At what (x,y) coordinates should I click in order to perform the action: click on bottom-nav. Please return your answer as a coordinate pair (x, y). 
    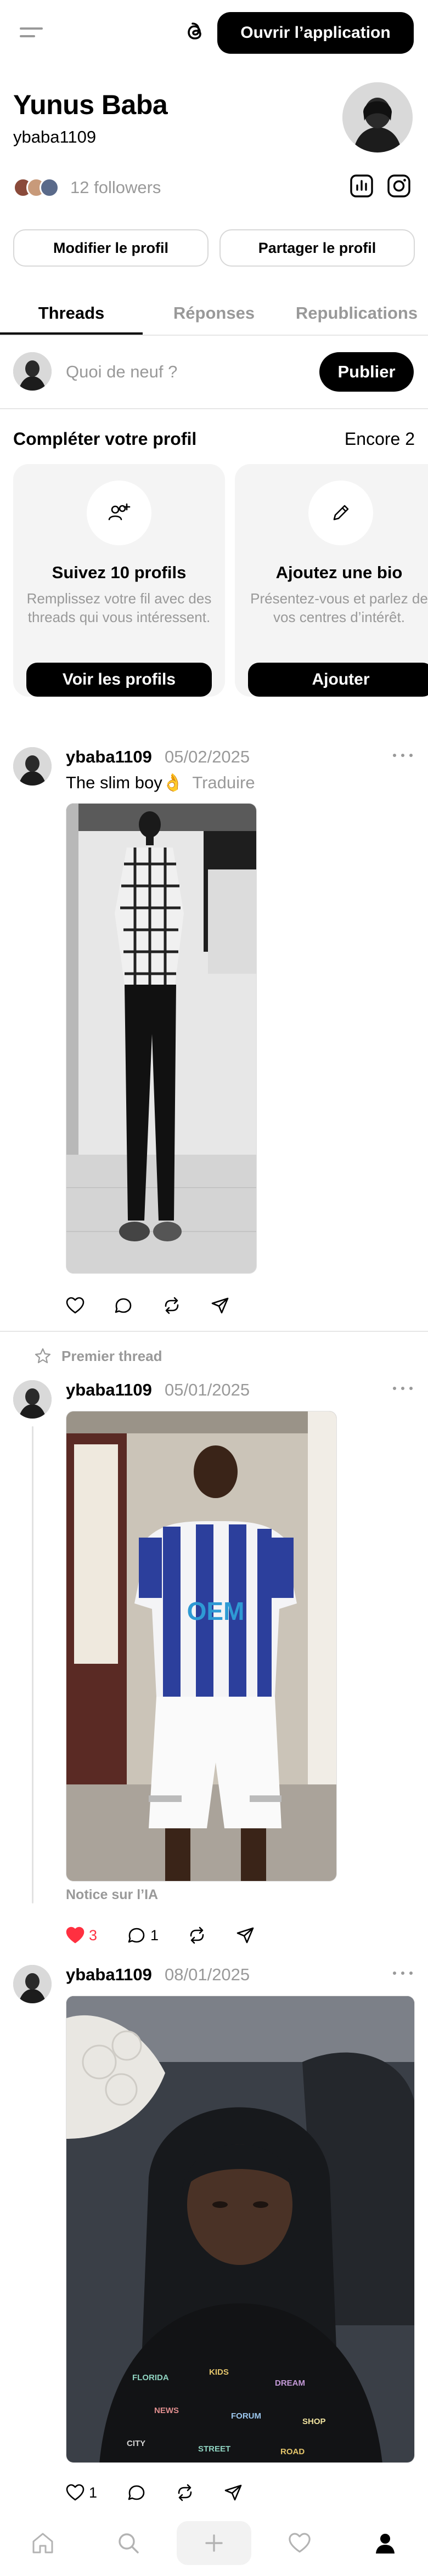
    Looking at the image, I should click on (214, 2543).